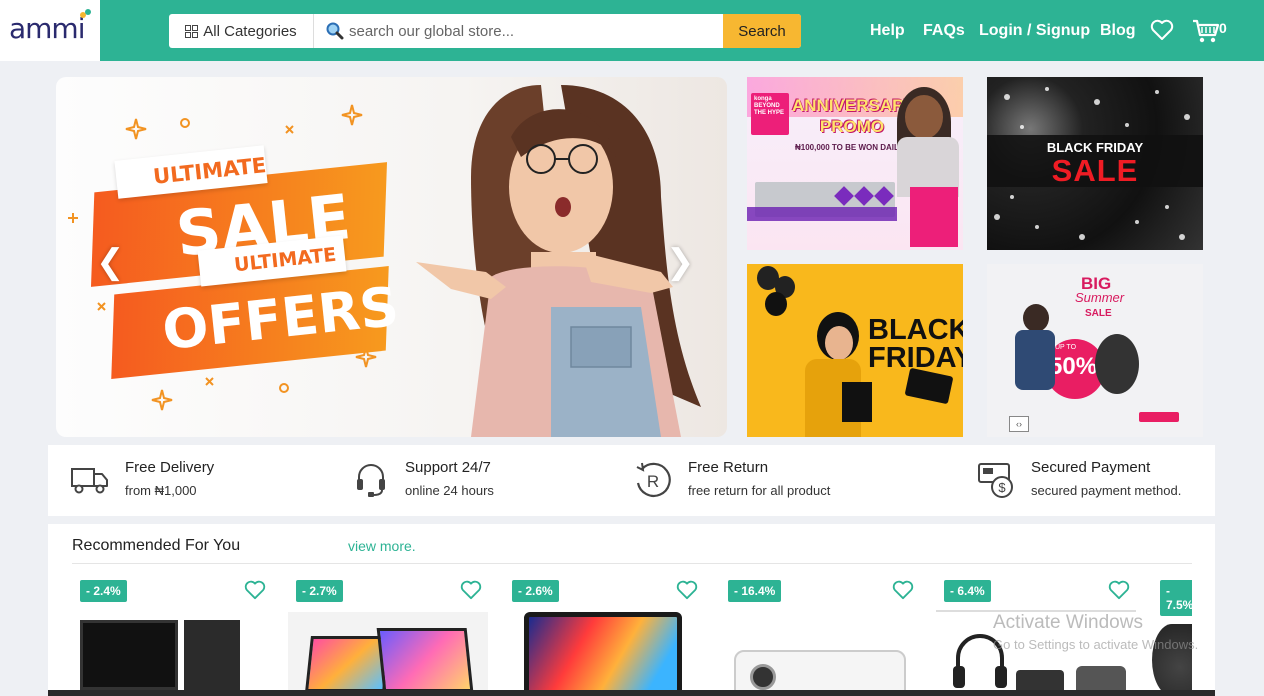 This screenshot has width=1264, height=696. Describe the element at coordinates (1034, 31) in the screenshot. I see `nav-login-signup: Login / Signup` at that location.